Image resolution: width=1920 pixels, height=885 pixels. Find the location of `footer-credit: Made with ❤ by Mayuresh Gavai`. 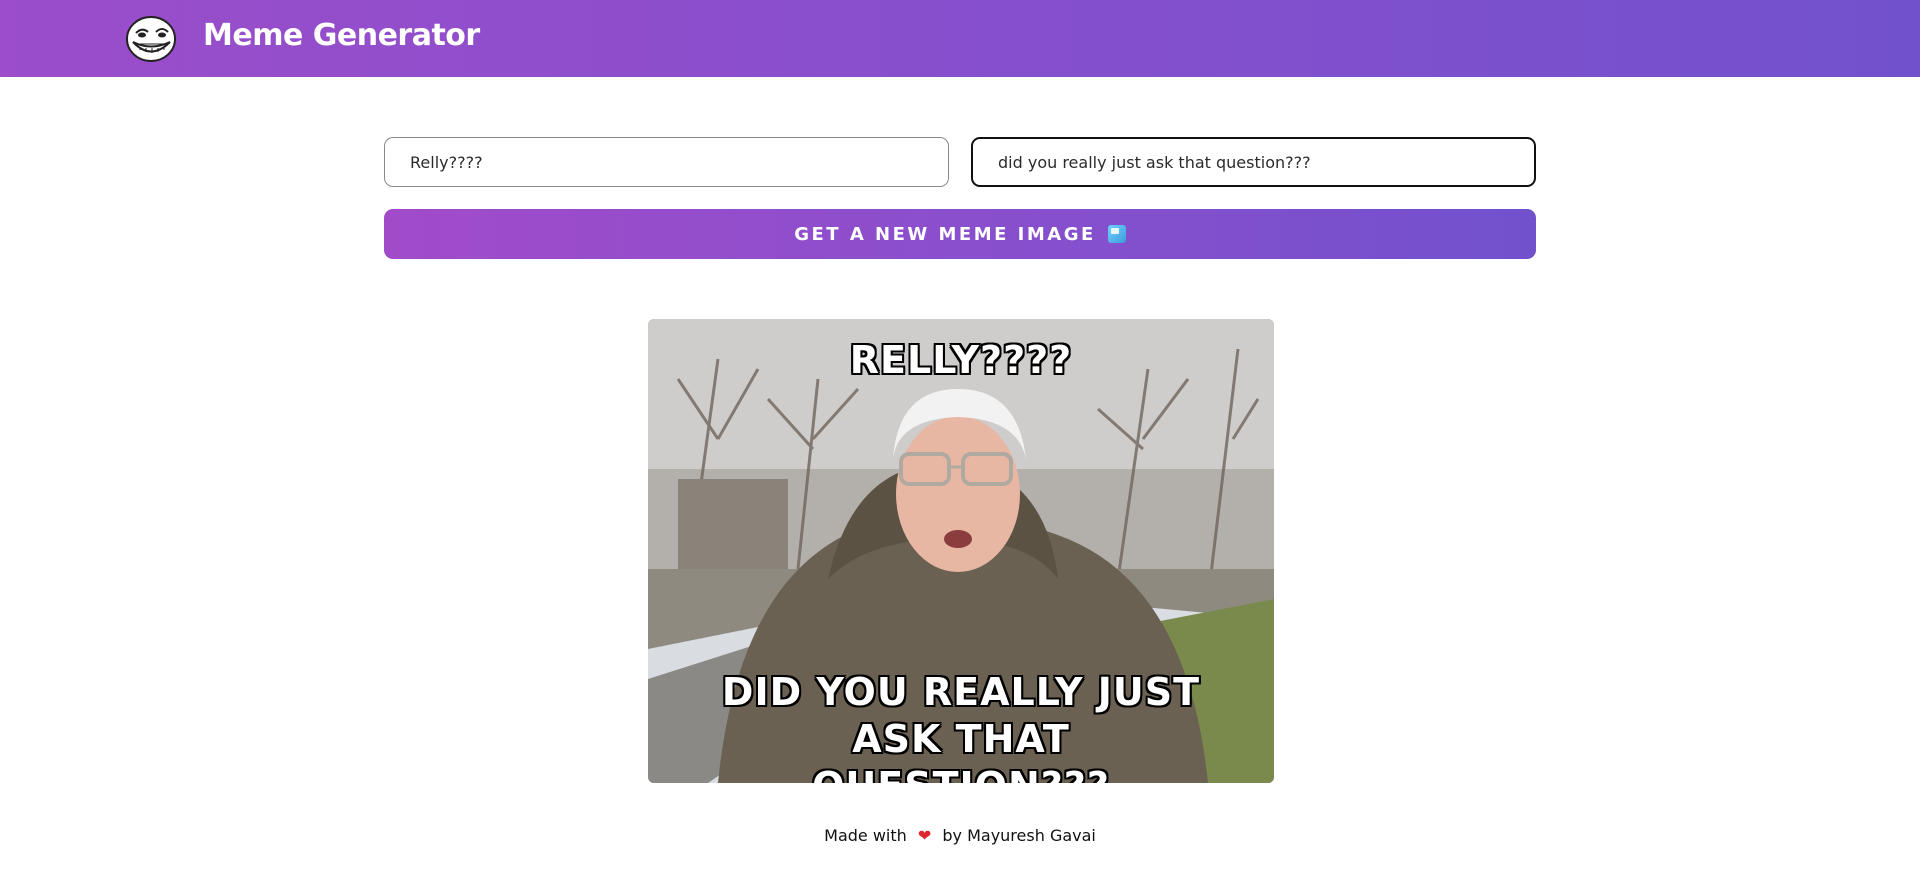

footer-credit: Made with ❤ by Mayuresh Gavai is located at coordinates (960, 835).